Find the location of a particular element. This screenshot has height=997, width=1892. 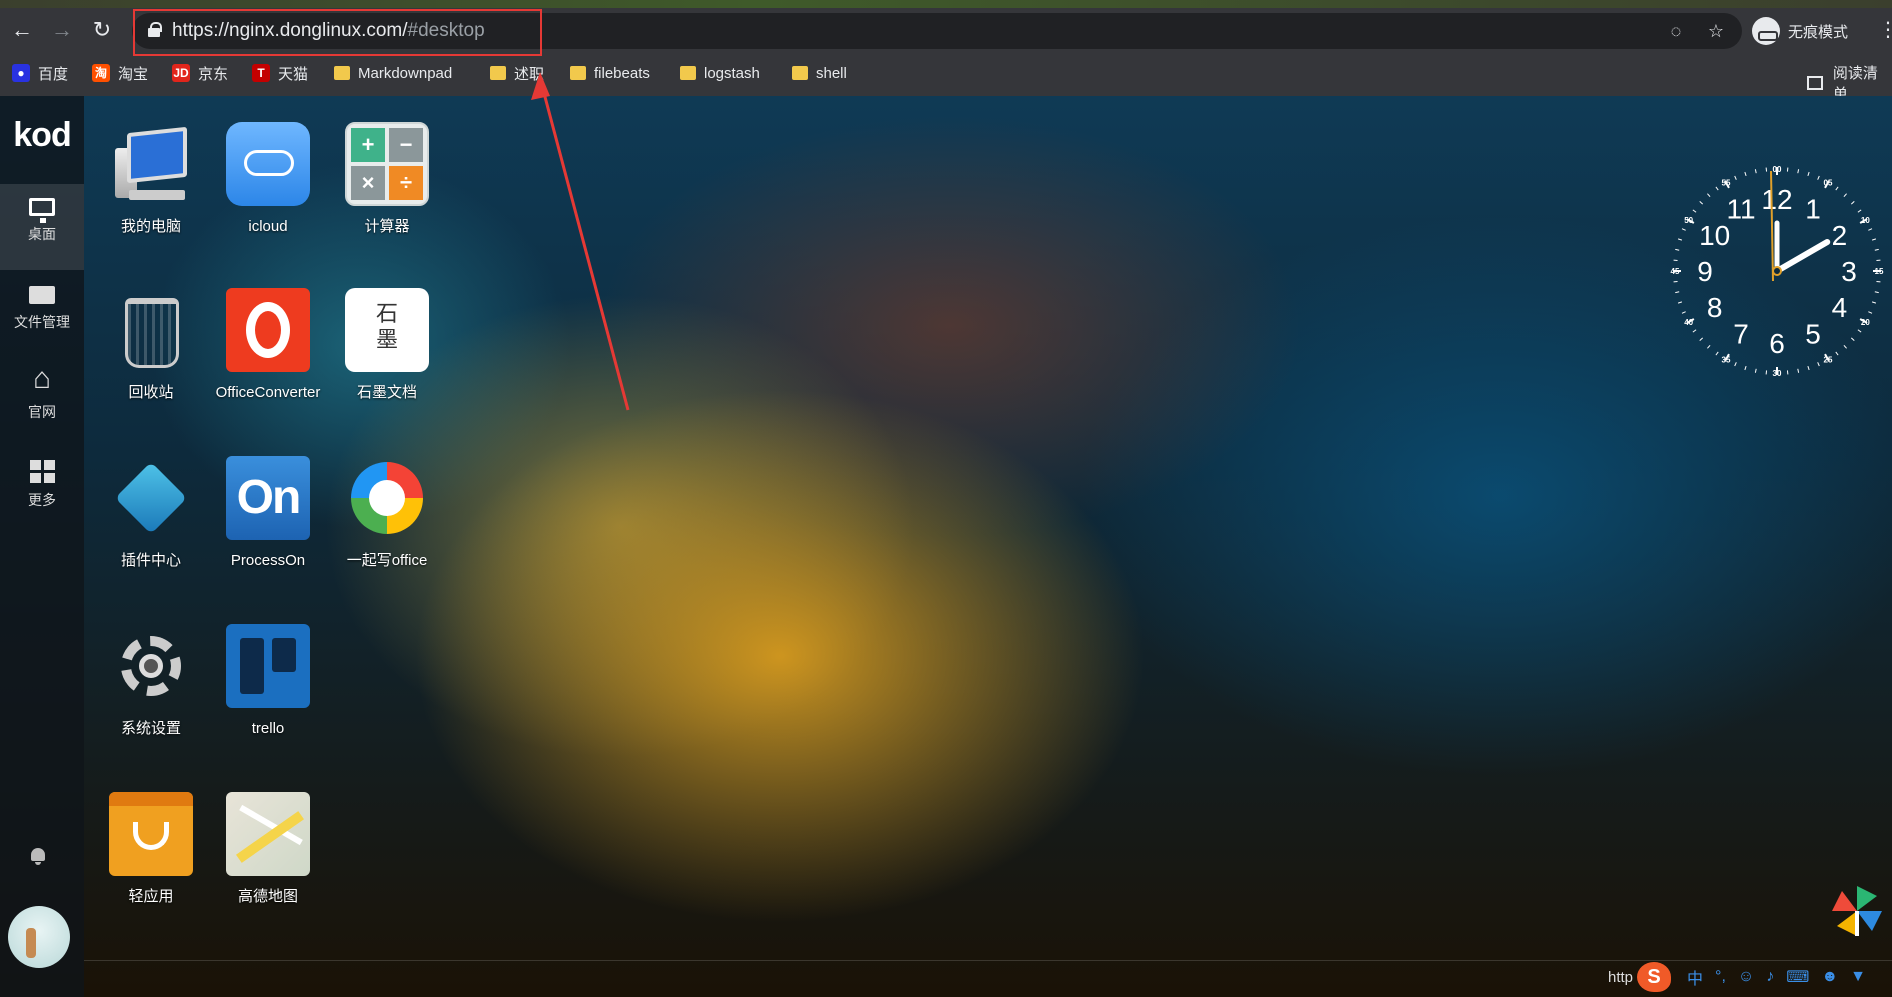

jd-icon: JD is located at coordinates (181, 73).